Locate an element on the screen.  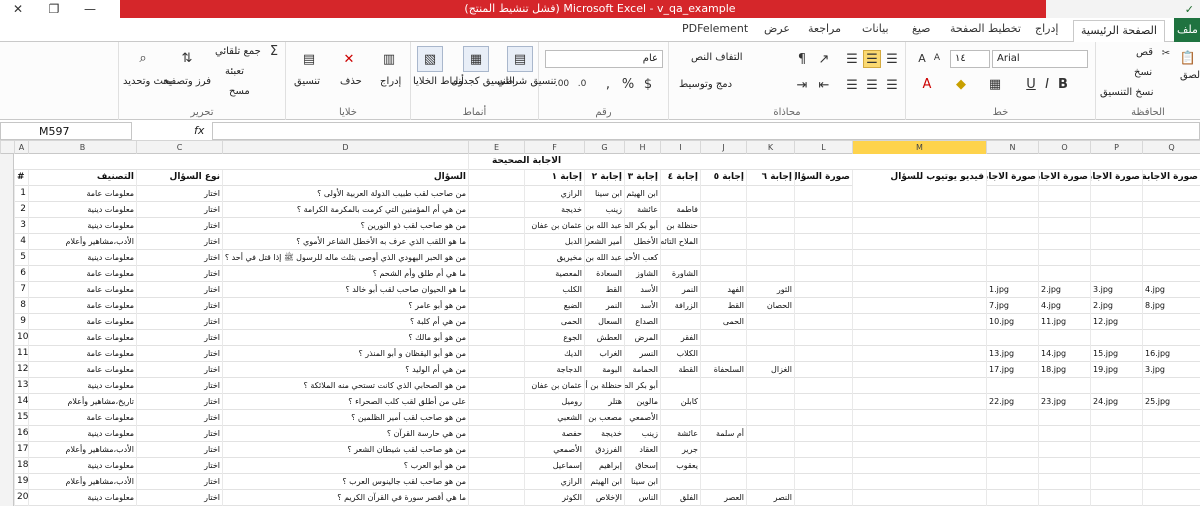
cell-q: 4.jpg is located at coordinates (1171, 290).